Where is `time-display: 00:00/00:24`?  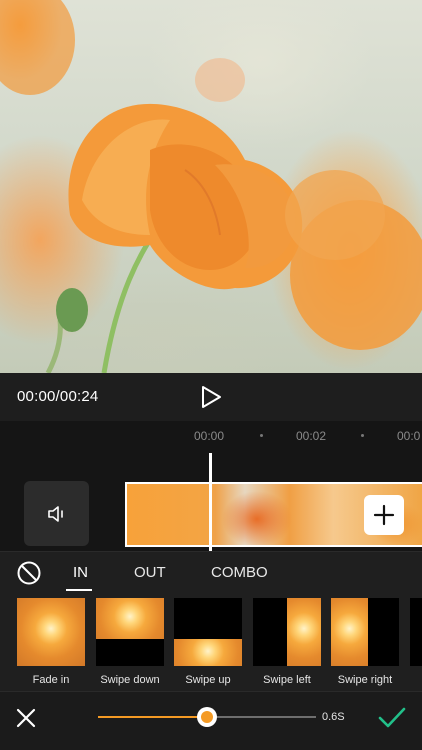 time-display: 00:00/00:24 is located at coordinates (58, 396).